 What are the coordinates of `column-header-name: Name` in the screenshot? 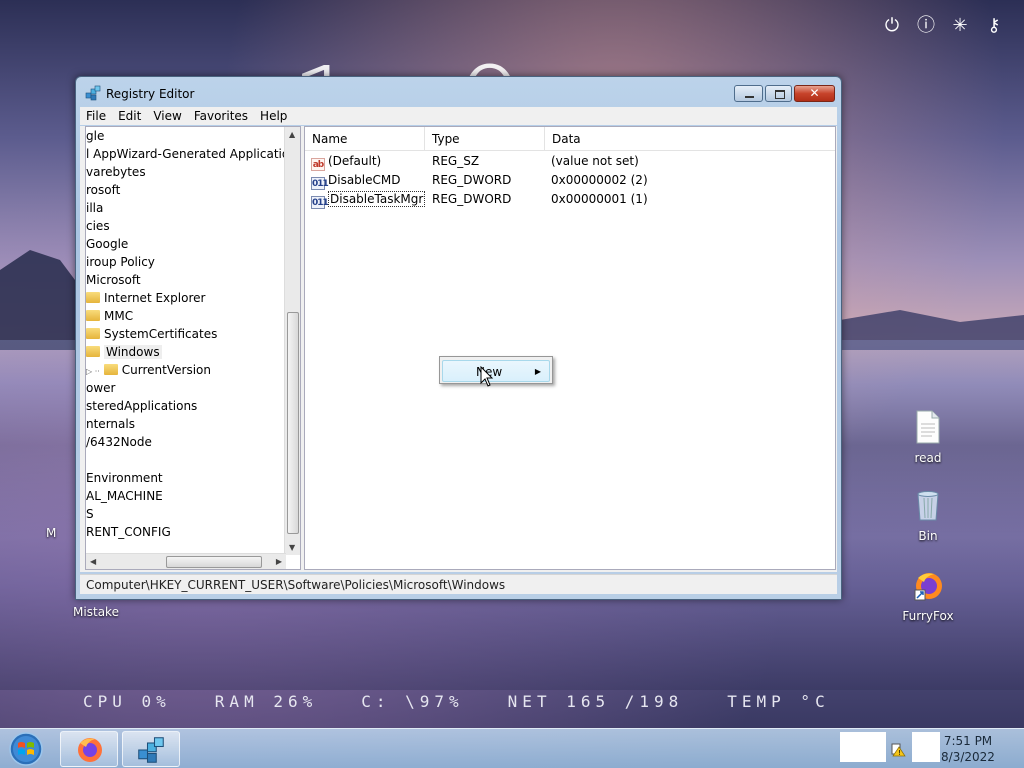 It's located at (365, 138).